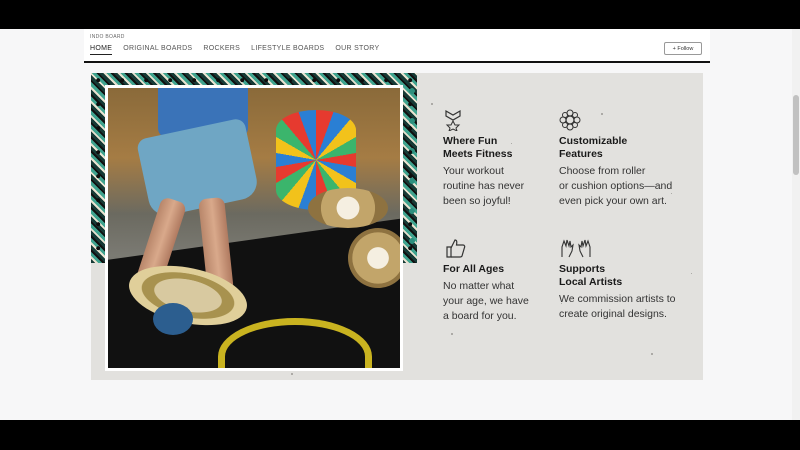 This screenshot has width=800, height=450. I want to click on nav-lifestyle-boards: LIFESTYLE BOARDS, so click(287, 50).